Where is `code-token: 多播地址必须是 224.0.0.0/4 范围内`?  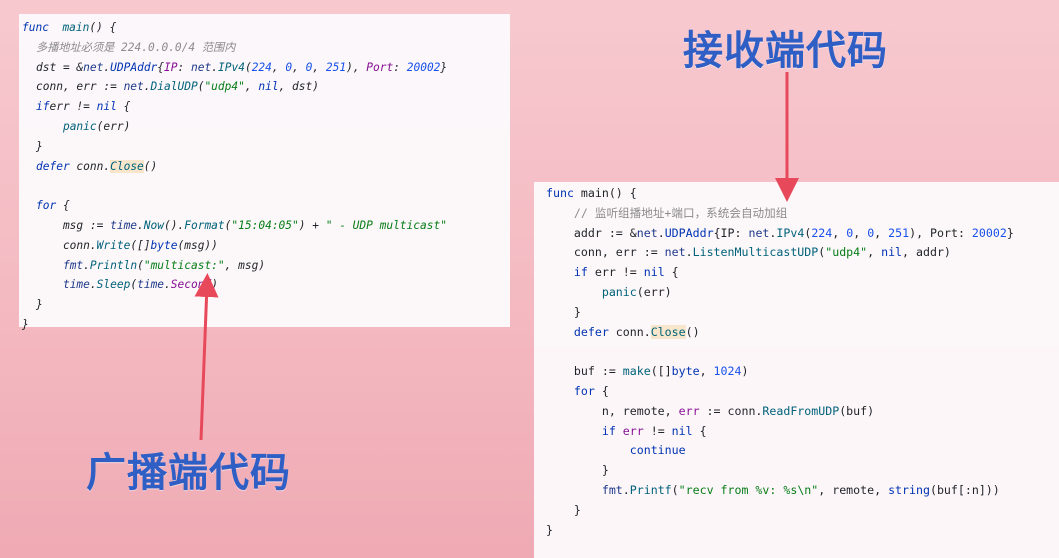
code-token: 多播地址必须是 224.0.0.0/4 范围内 is located at coordinates (136, 47).